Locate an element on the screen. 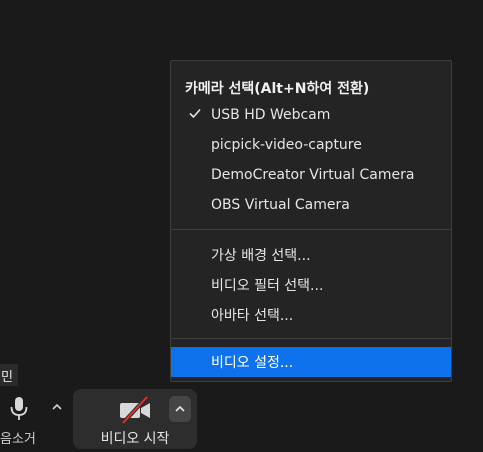 The height and width of the screenshot is (452, 483). microphone-icon is located at coordinates (19, 409).